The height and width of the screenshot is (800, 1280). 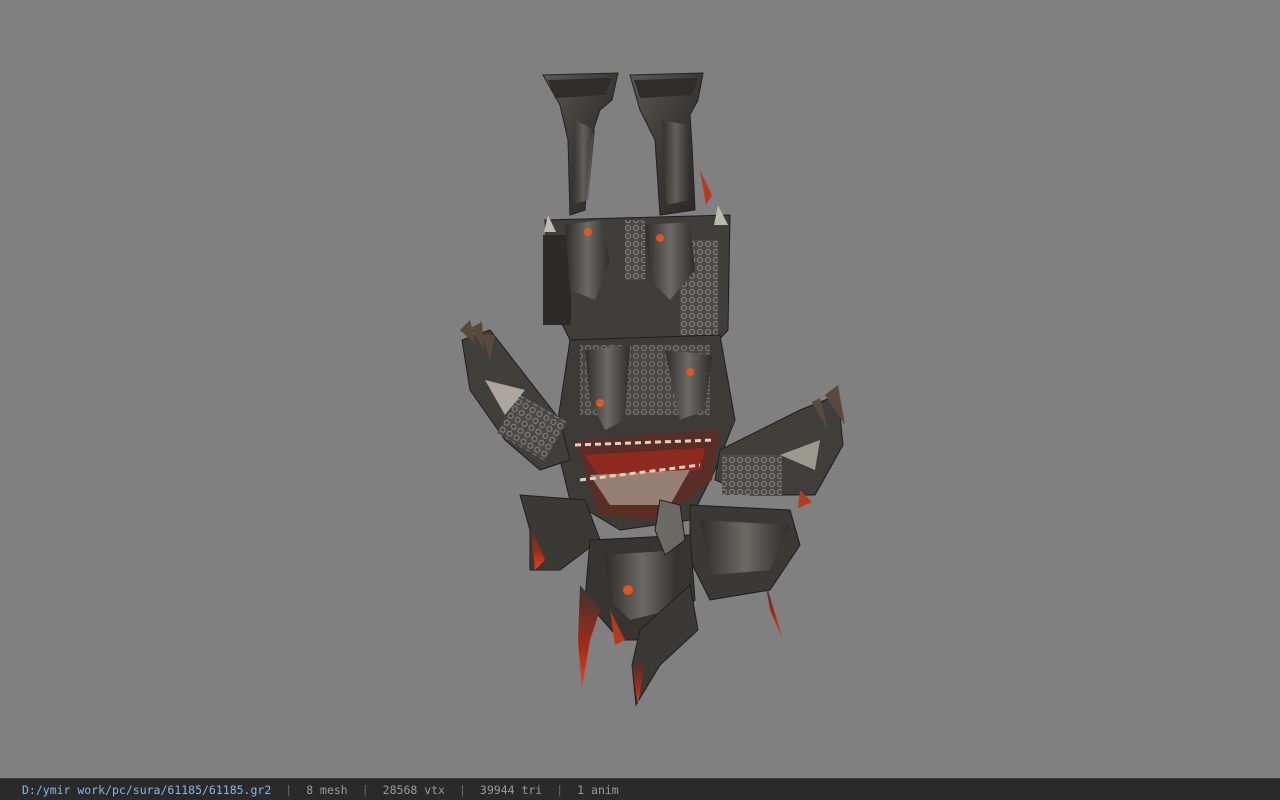 What do you see at coordinates (515, 395) in the screenshot?
I see `left-arm` at bounding box center [515, 395].